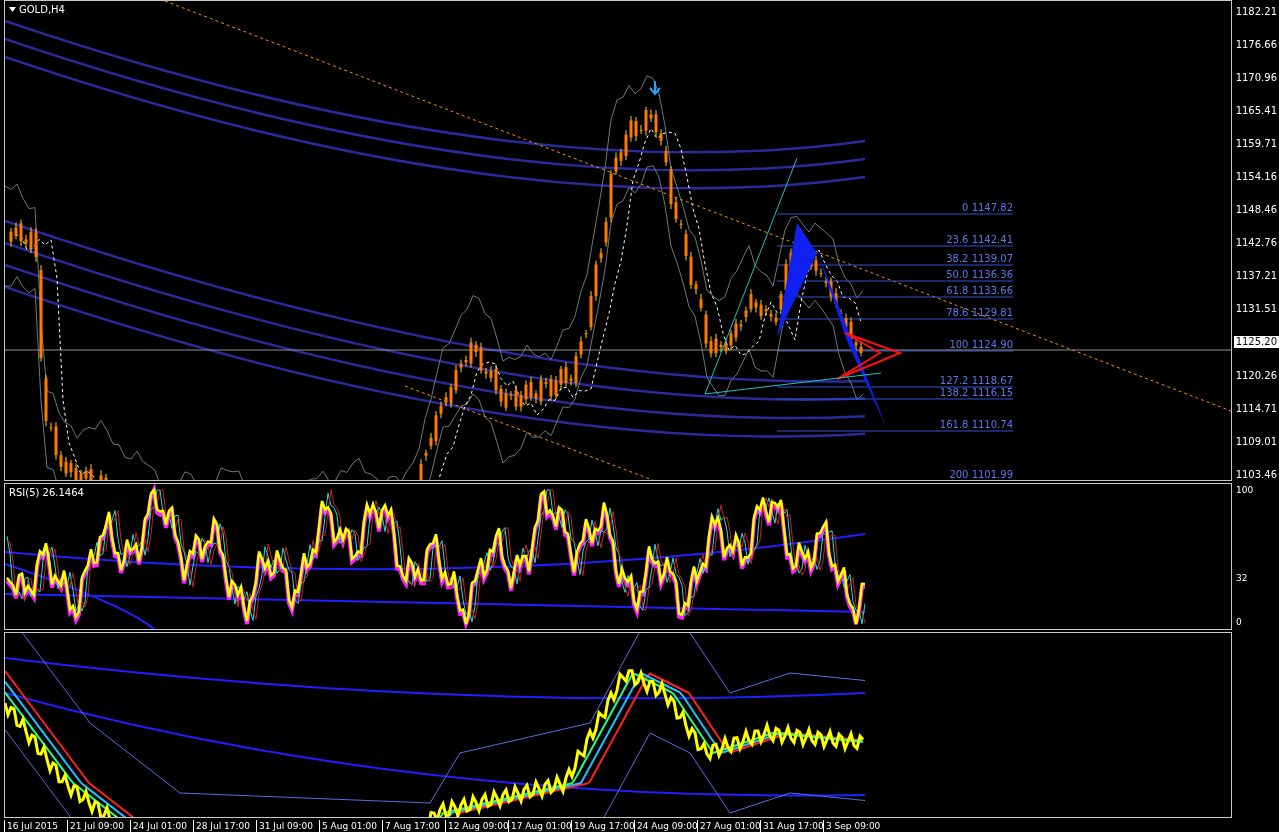 Image resolution: width=1279 pixels, height=832 pixels. Describe the element at coordinates (1256, 375) in the screenshot. I see `price-axis-label: 1120.26` at that location.